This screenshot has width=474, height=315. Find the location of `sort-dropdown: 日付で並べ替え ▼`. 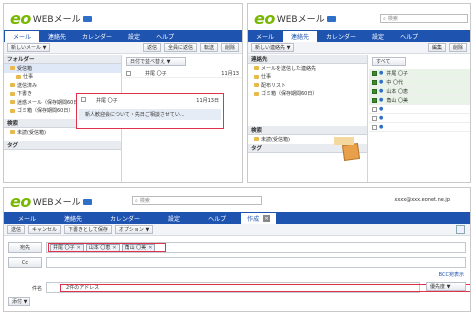

sort-dropdown: 日付で並べ替え ▼ is located at coordinates (156, 61).